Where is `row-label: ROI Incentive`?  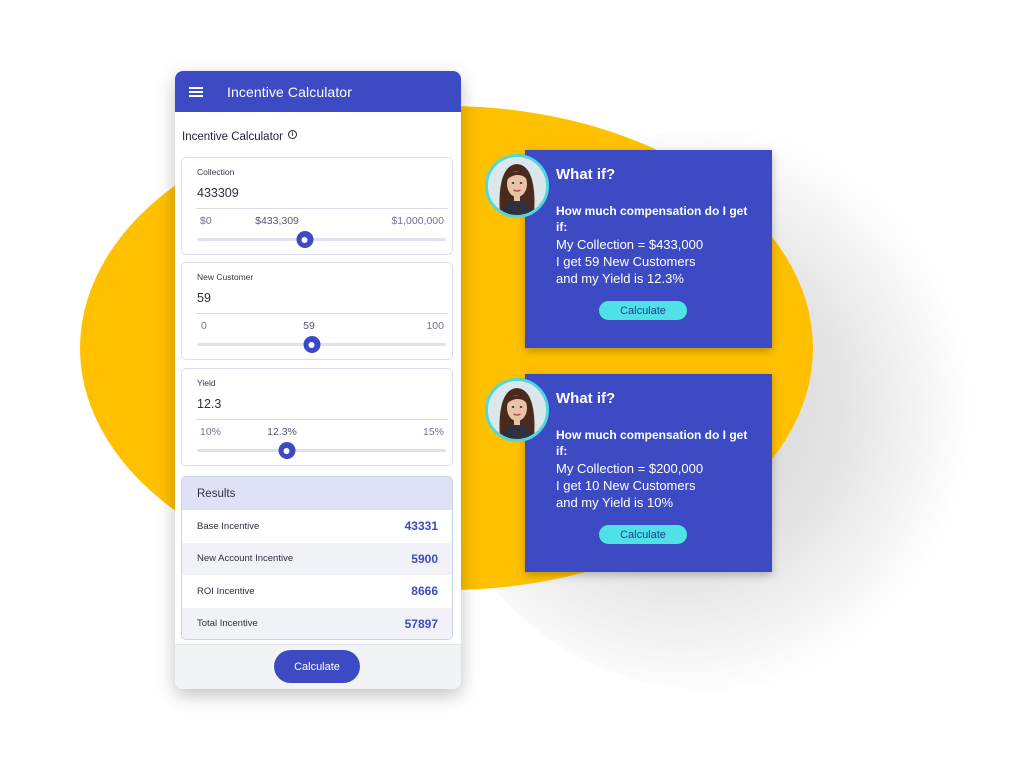
row-label: ROI Incentive is located at coordinates (226, 591).